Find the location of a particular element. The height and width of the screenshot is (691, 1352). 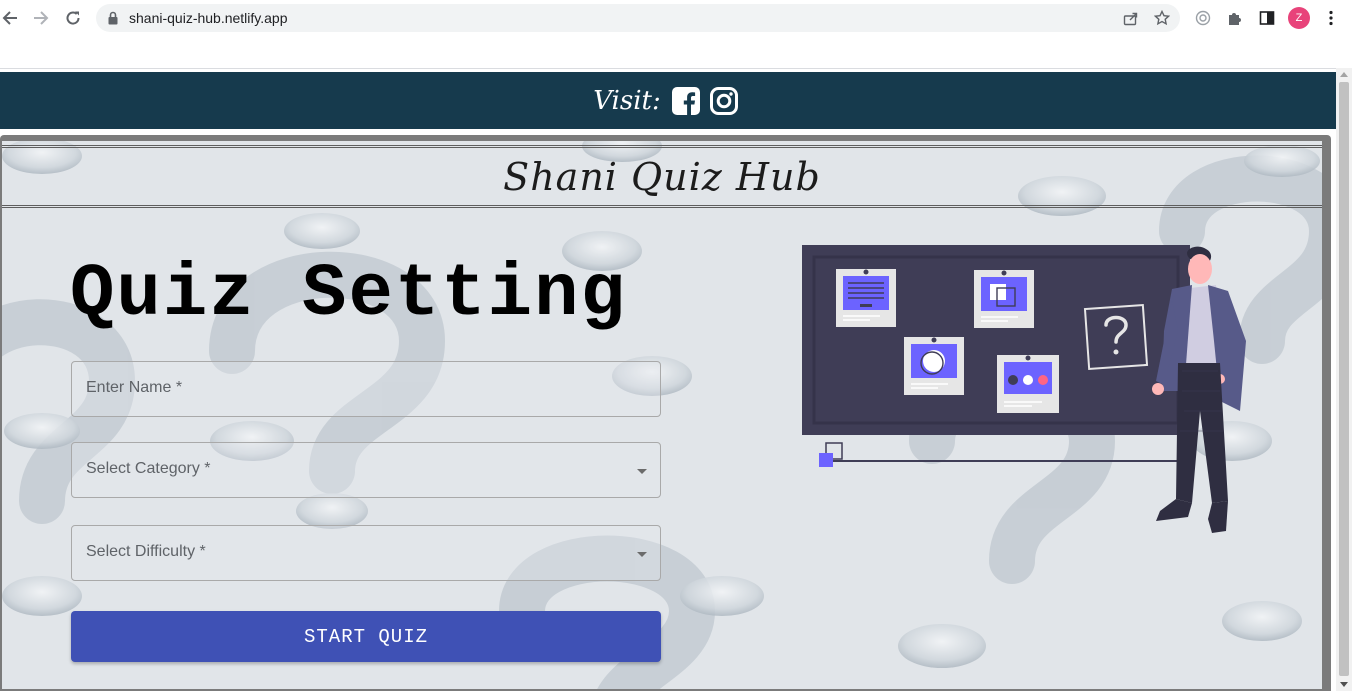

scroll-down-icon is located at coordinates (1344, 684).